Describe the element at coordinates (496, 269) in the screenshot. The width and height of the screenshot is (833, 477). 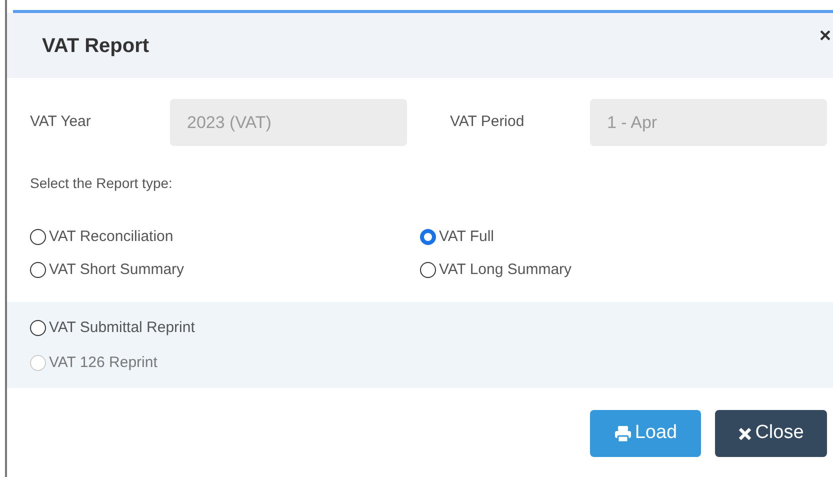
I see `radio-option: VAT Long Summary` at that location.